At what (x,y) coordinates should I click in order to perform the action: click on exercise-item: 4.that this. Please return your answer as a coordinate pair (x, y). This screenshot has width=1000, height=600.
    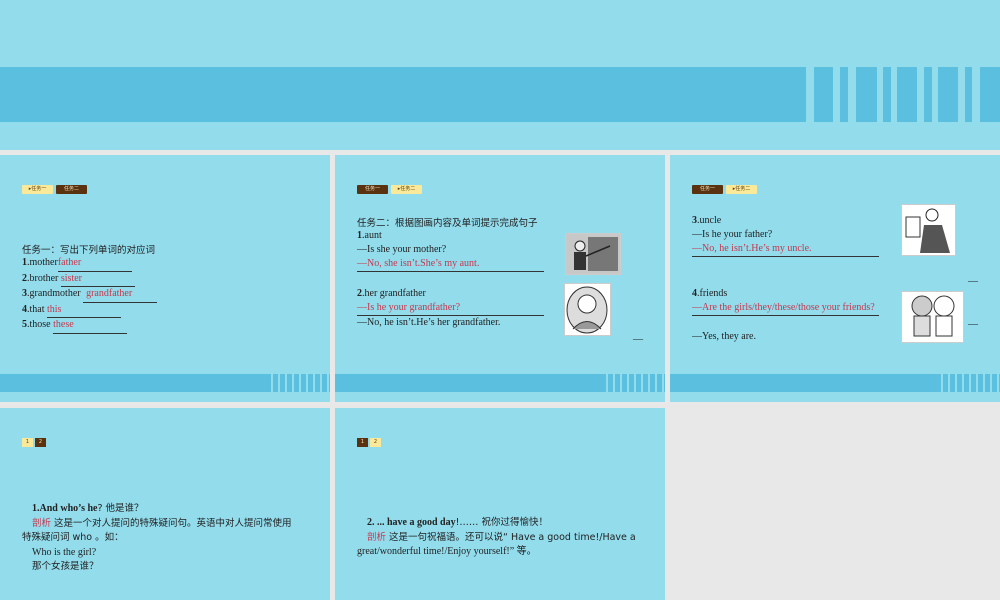
    Looking at the image, I should click on (89, 311).